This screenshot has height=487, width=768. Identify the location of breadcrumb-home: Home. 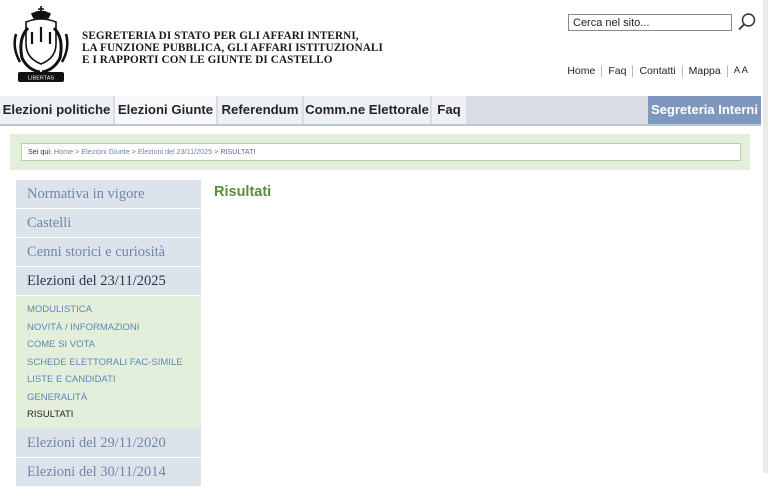
(63, 151).